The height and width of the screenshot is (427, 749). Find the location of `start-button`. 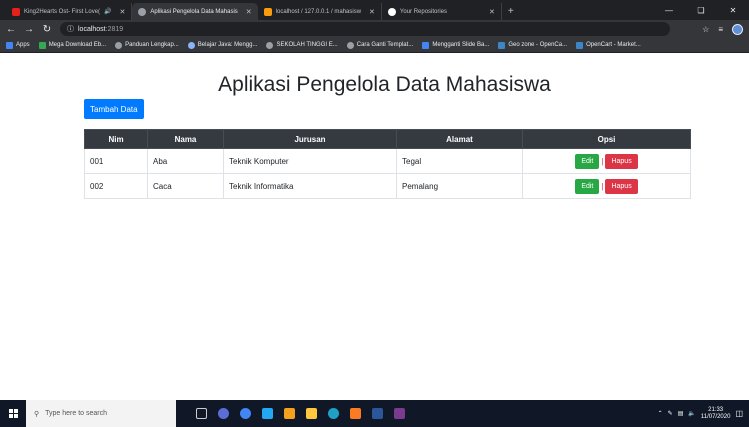

start-button is located at coordinates (13, 413).